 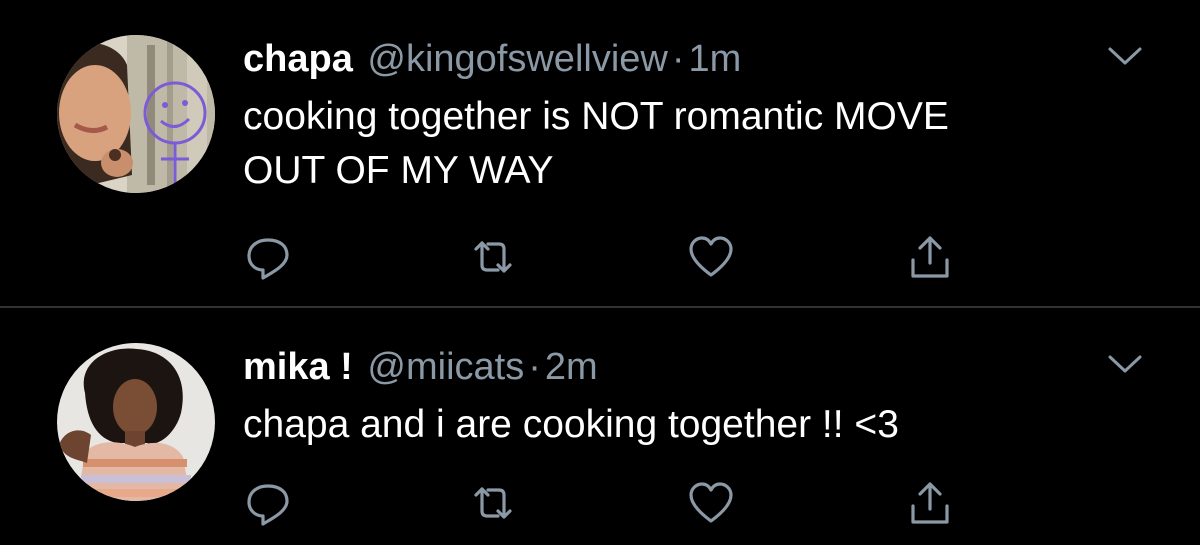 I want to click on user-handle: @miicats, so click(x=445, y=367).